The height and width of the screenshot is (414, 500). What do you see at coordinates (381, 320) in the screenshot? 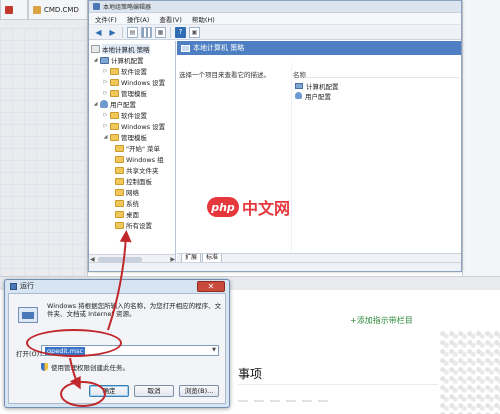
I see `add-column-link: +添加指示带栏目` at bounding box center [381, 320].